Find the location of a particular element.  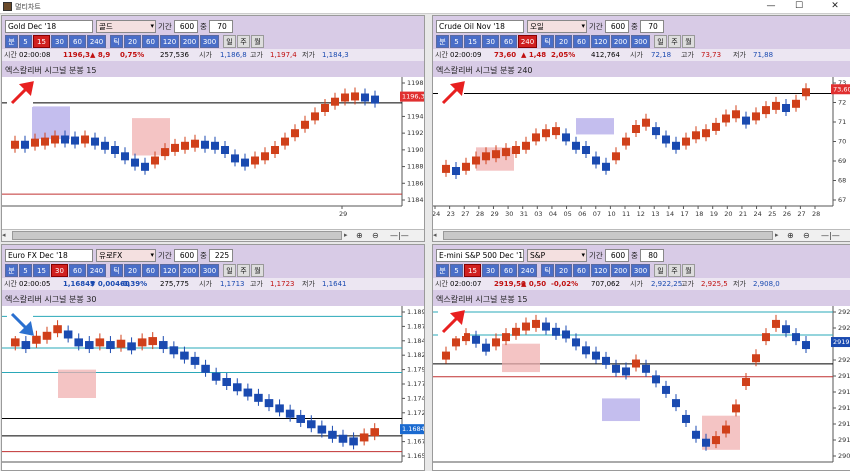

instrument-select: S&P ▾ is located at coordinates (557, 255).